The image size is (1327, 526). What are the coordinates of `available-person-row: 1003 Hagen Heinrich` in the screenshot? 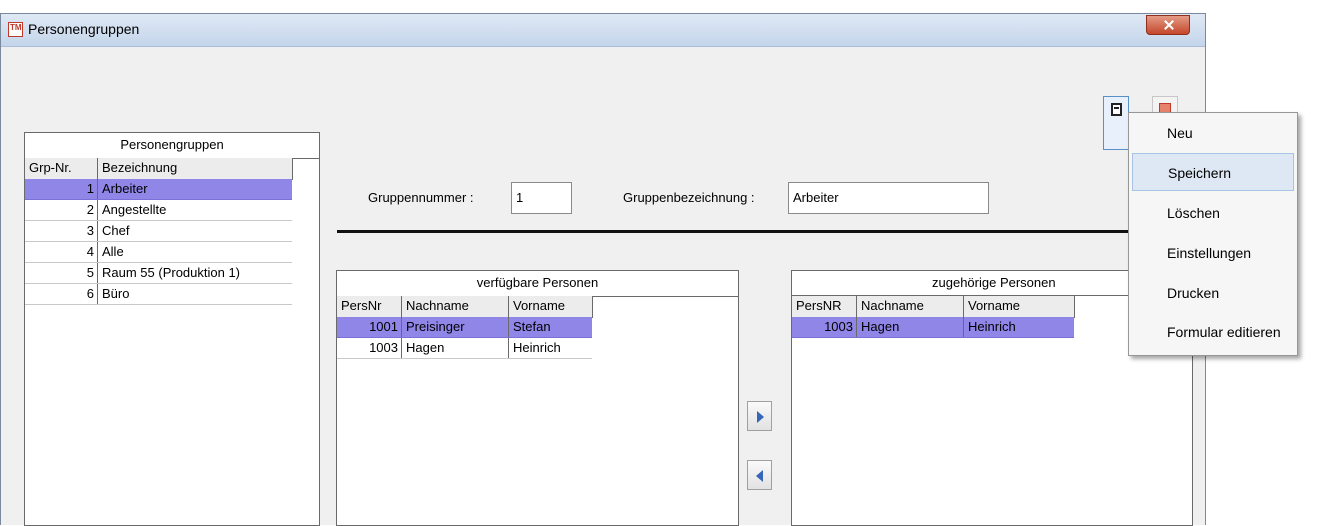 It's located at (464, 348).